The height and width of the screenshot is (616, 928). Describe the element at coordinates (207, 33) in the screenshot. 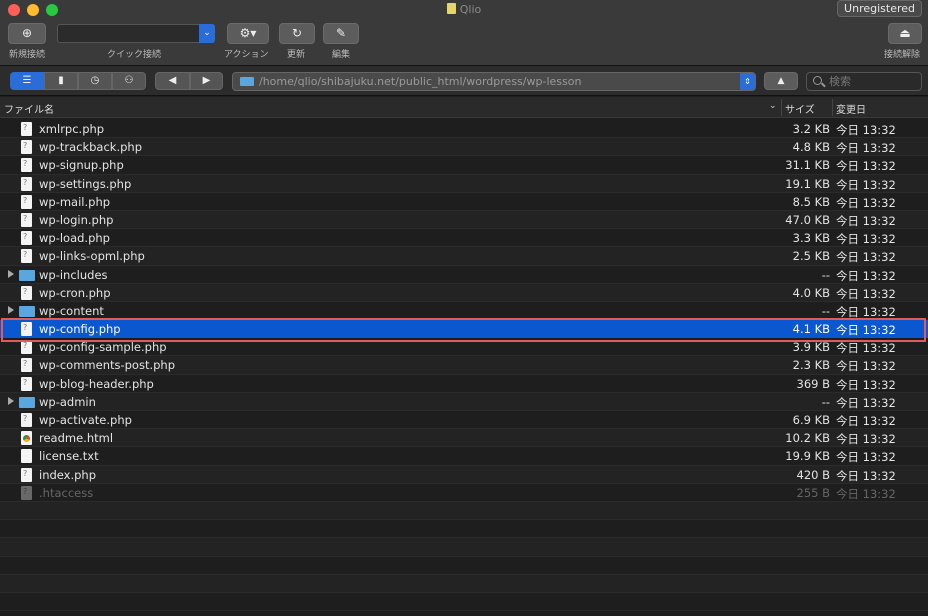

I see `chevron-down-icon: ⌄` at that location.